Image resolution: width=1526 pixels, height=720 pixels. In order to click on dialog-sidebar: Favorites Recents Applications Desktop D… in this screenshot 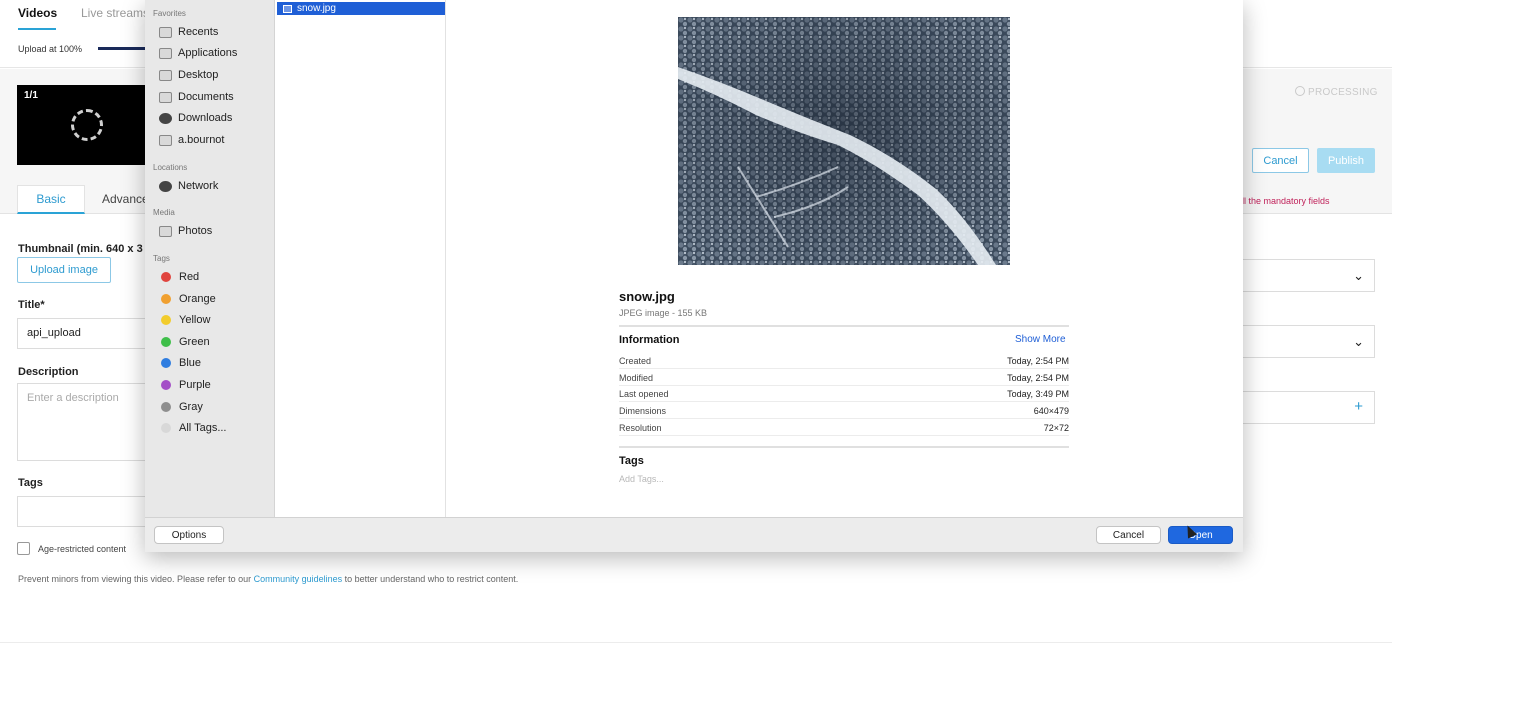, I will do `click(210, 258)`.